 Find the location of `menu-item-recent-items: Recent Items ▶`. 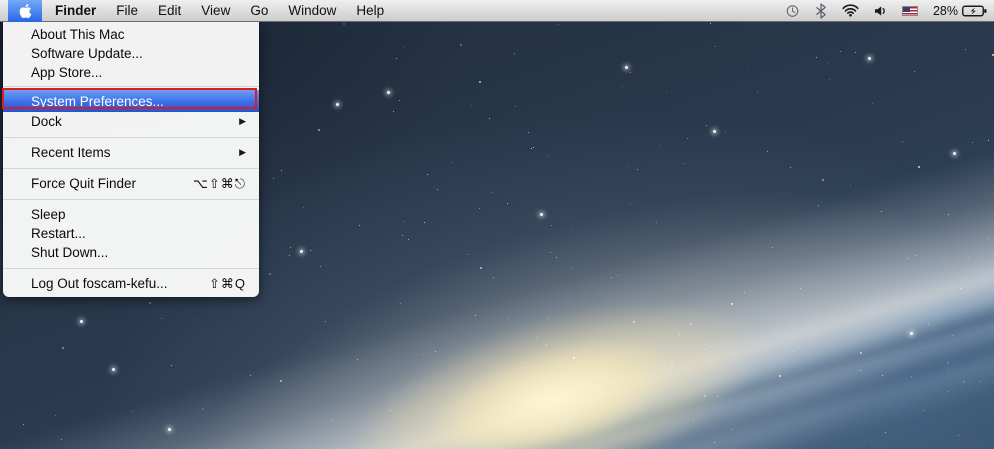

menu-item-recent-items: Recent Items ▶ is located at coordinates (131, 152).